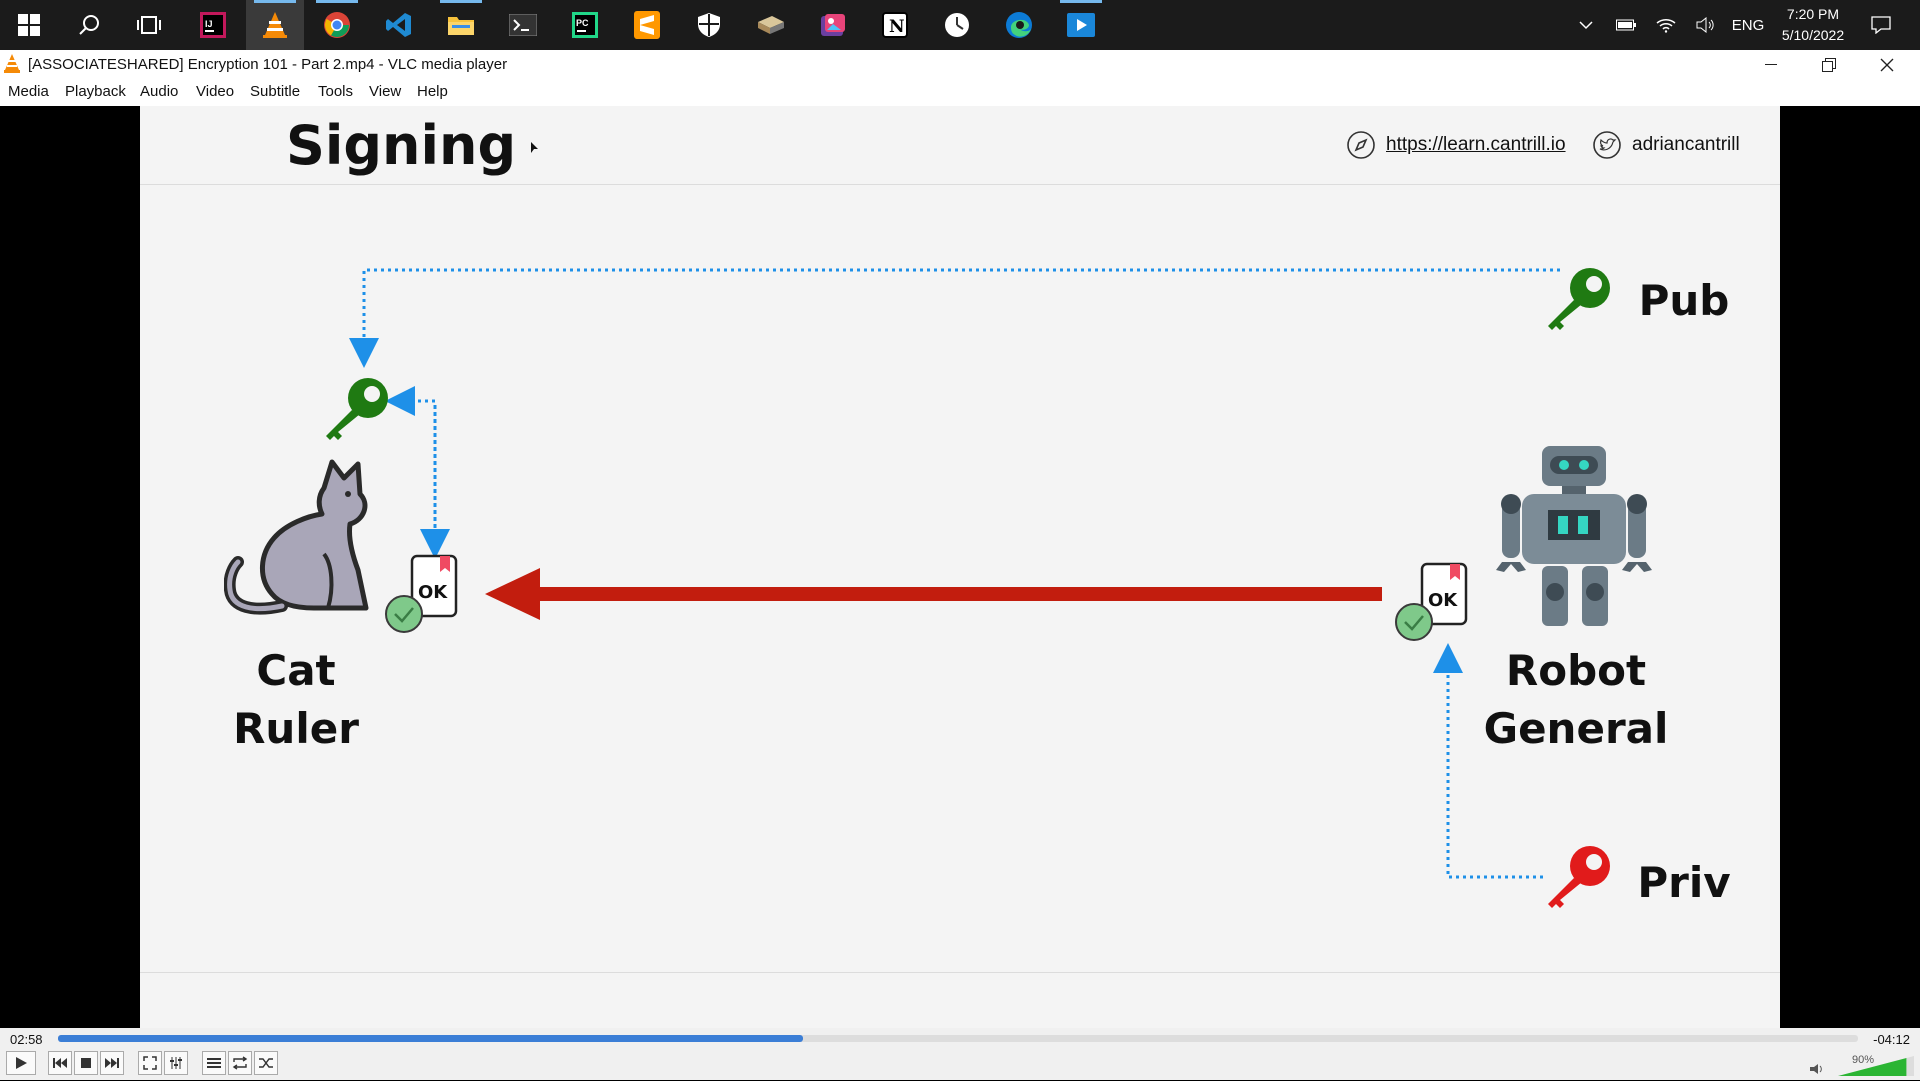 The image size is (1920, 1081). I want to click on remaining-time: -04:12, so click(1891, 1039).